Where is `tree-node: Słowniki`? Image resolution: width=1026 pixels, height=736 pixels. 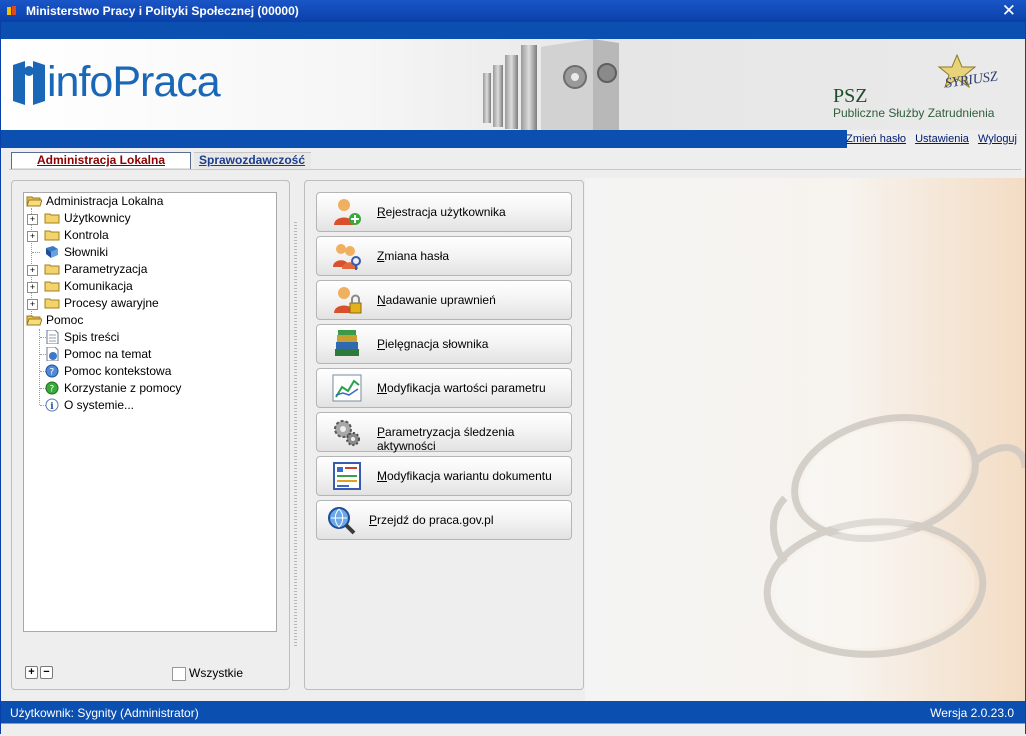 tree-node: Słowniki is located at coordinates (76, 252).